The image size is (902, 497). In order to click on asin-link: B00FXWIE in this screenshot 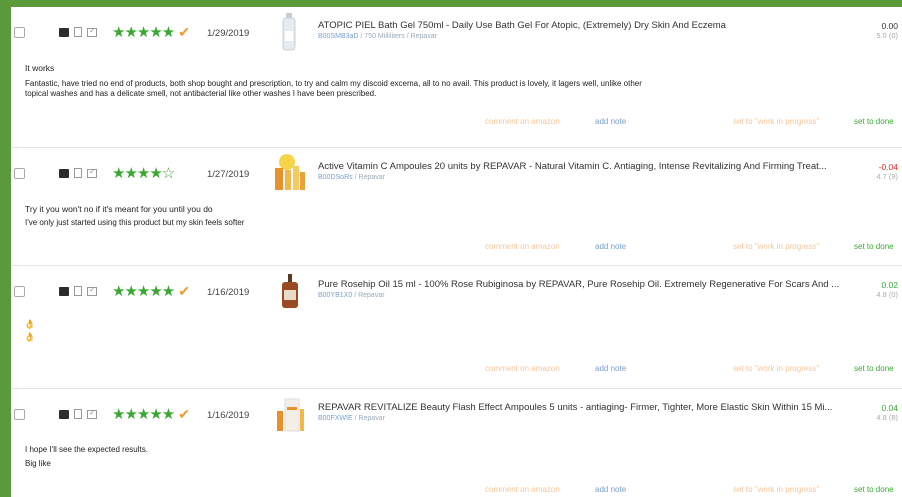, I will do `click(335, 418)`.